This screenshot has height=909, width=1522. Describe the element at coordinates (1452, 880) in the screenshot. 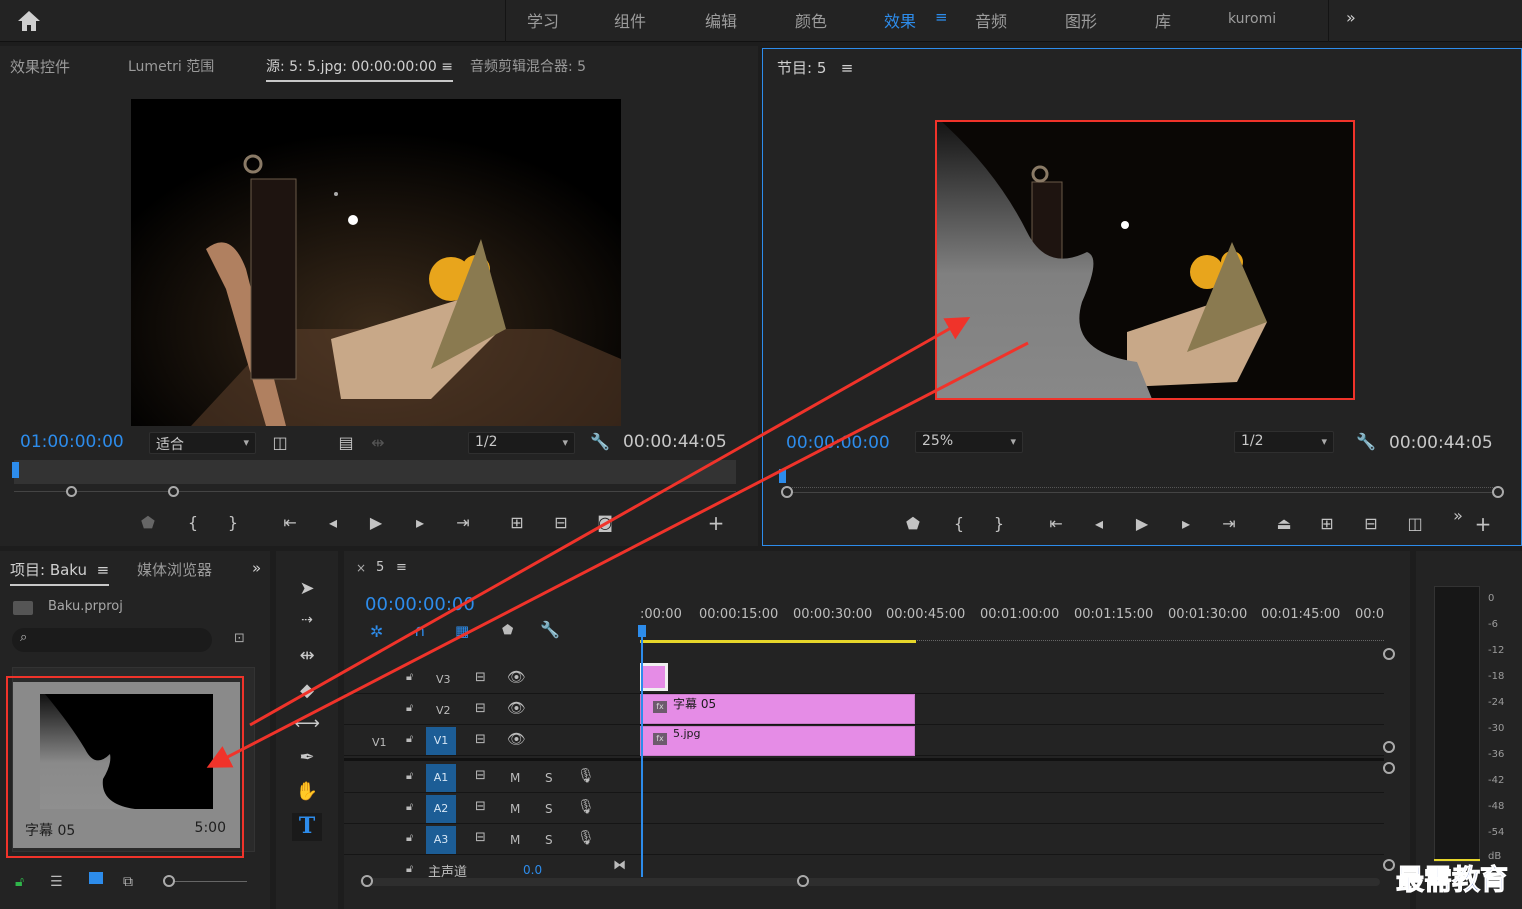

I see `watermark-logo: 最需教育` at that location.